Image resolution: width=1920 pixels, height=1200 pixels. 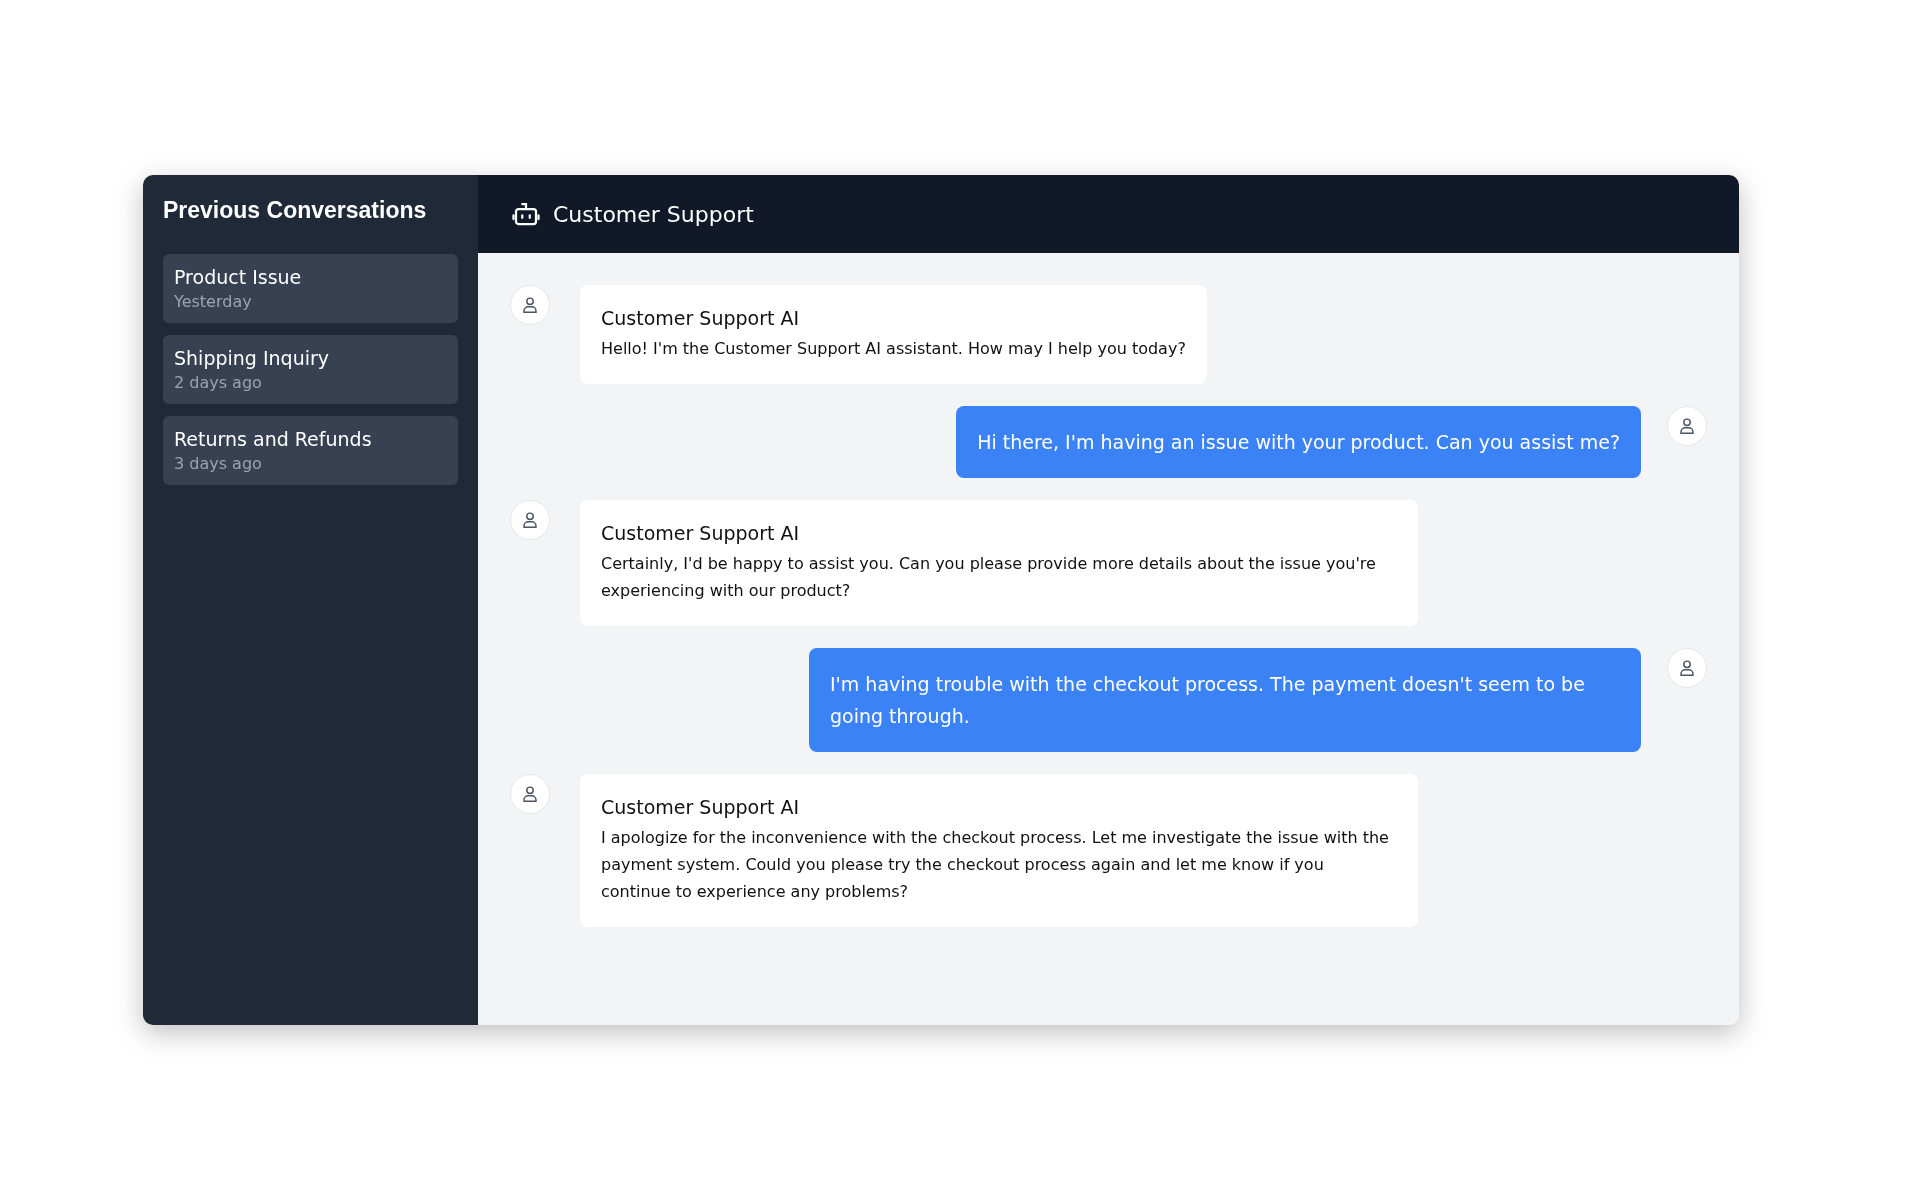 What do you see at coordinates (218, 382) in the screenshot?
I see `conversation-time: 2 days ago` at bounding box center [218, 382].